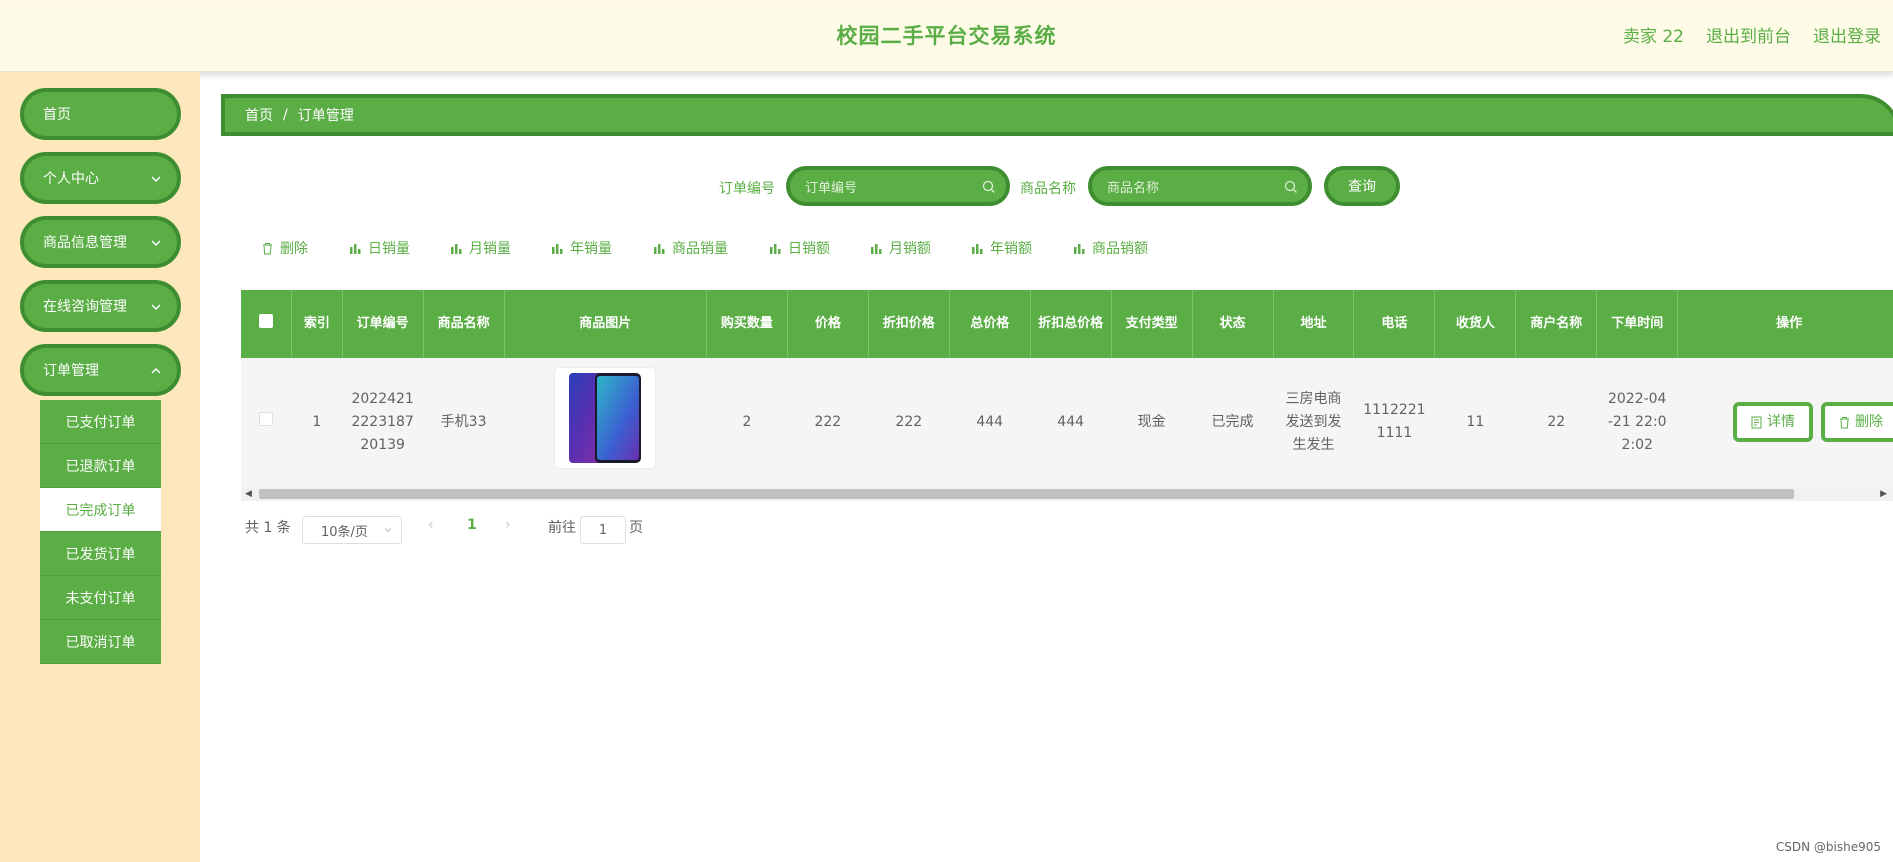 This screenshot has height=862, width=1893. What do you see at coordinates (1785, 324) in the screenshot?
I see `column-header: 操作` at bounding box center [1785, 324].